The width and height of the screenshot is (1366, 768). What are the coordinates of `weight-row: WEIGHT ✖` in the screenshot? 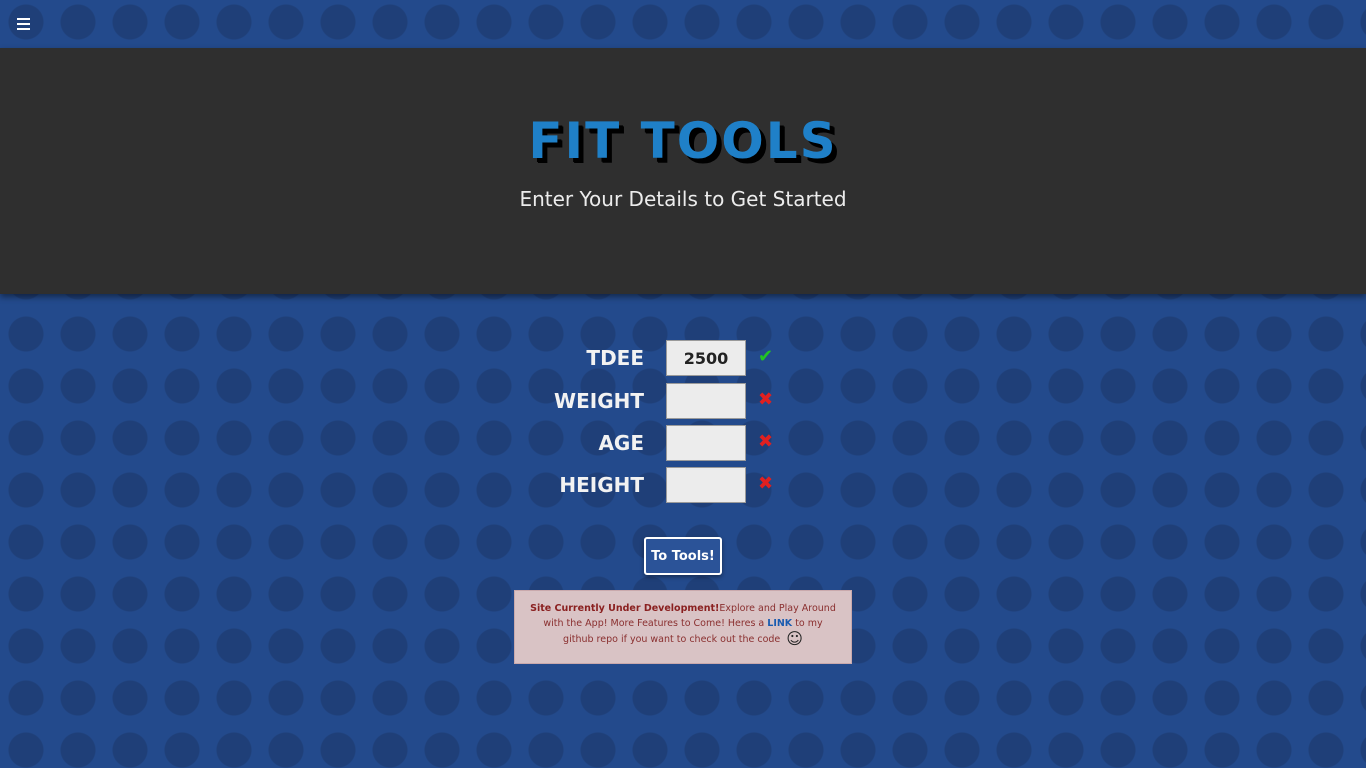 It's located at (670, 402).